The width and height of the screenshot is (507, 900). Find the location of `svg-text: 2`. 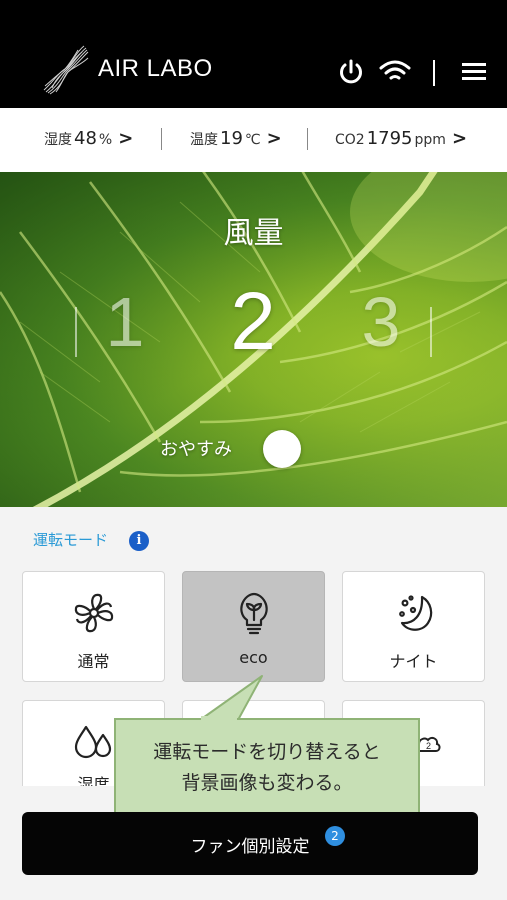

svg-text: 2 is located at coordinates (428, 746).